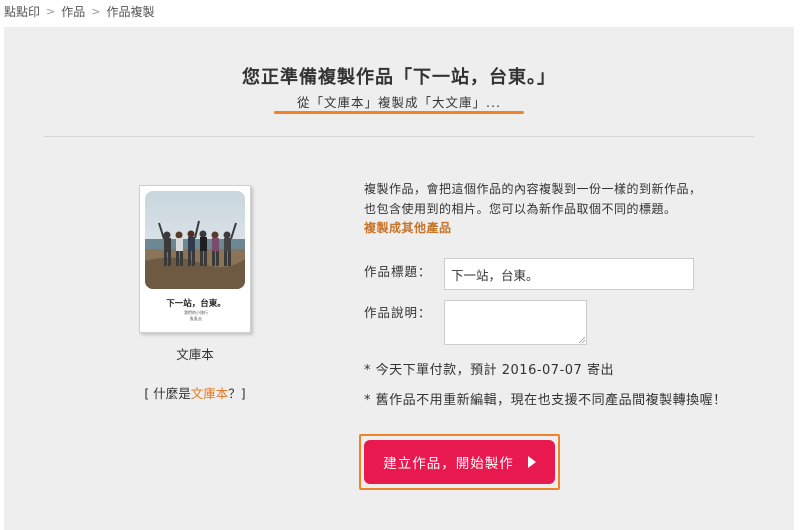 The width and height of the screenshot is (801, 530). What do you see at coordinates (531, 462) in the screenshot?
I see `play-triangle-icon` at bounding box center [531, 462].